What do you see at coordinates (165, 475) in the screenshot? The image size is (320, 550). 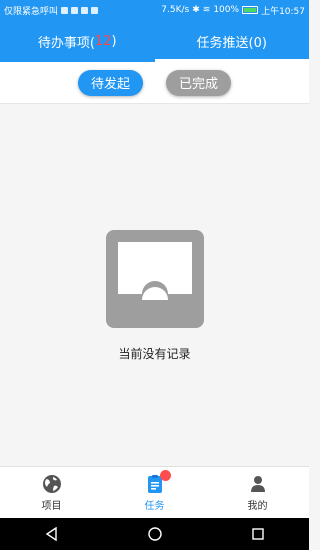 I see `task-badge` at bounding box center [165, 475].